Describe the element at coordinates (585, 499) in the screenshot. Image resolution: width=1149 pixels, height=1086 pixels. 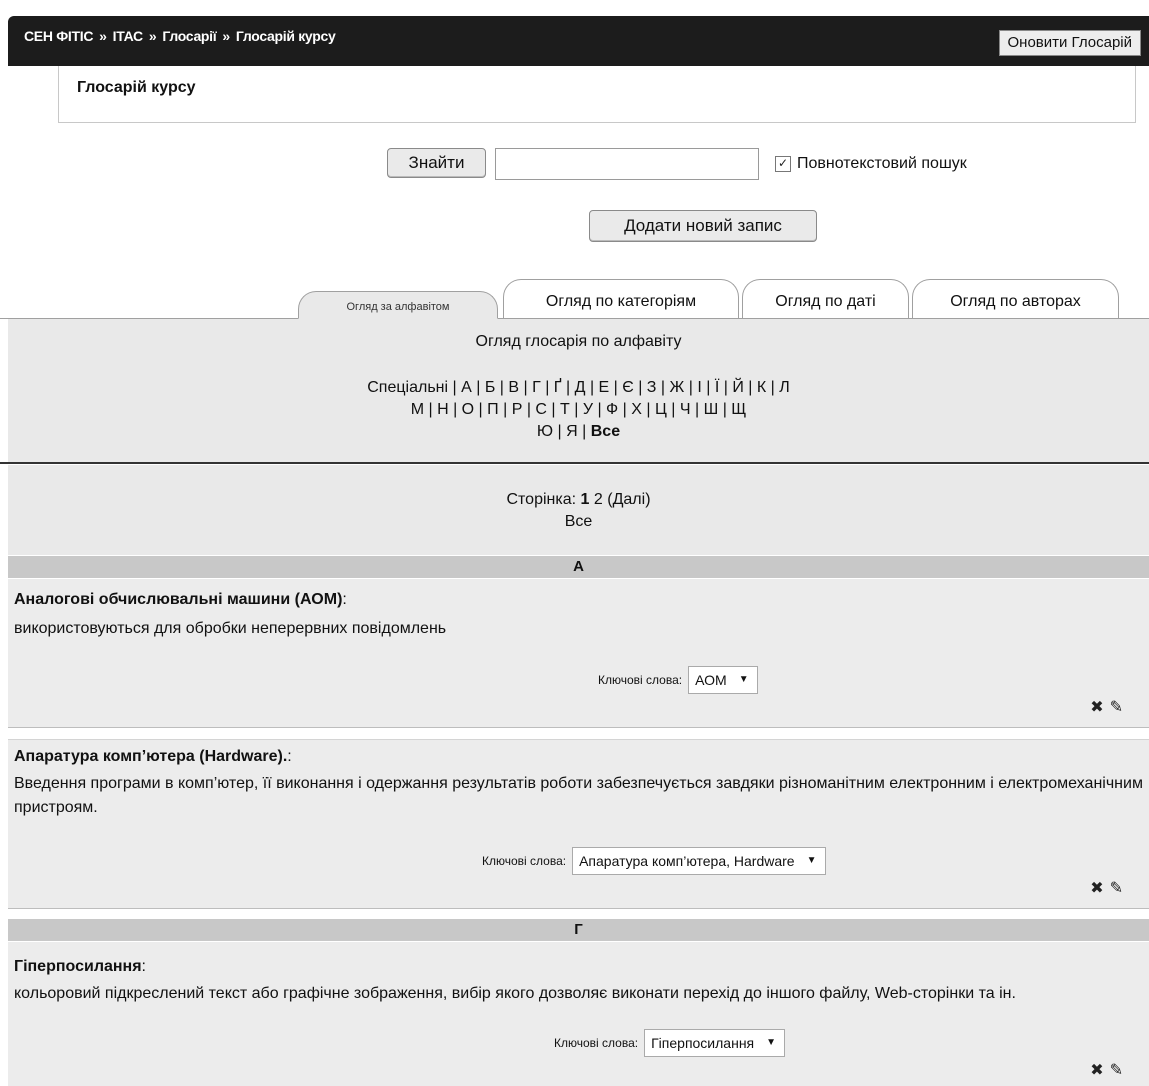
I see `page-current: 1` at that location.